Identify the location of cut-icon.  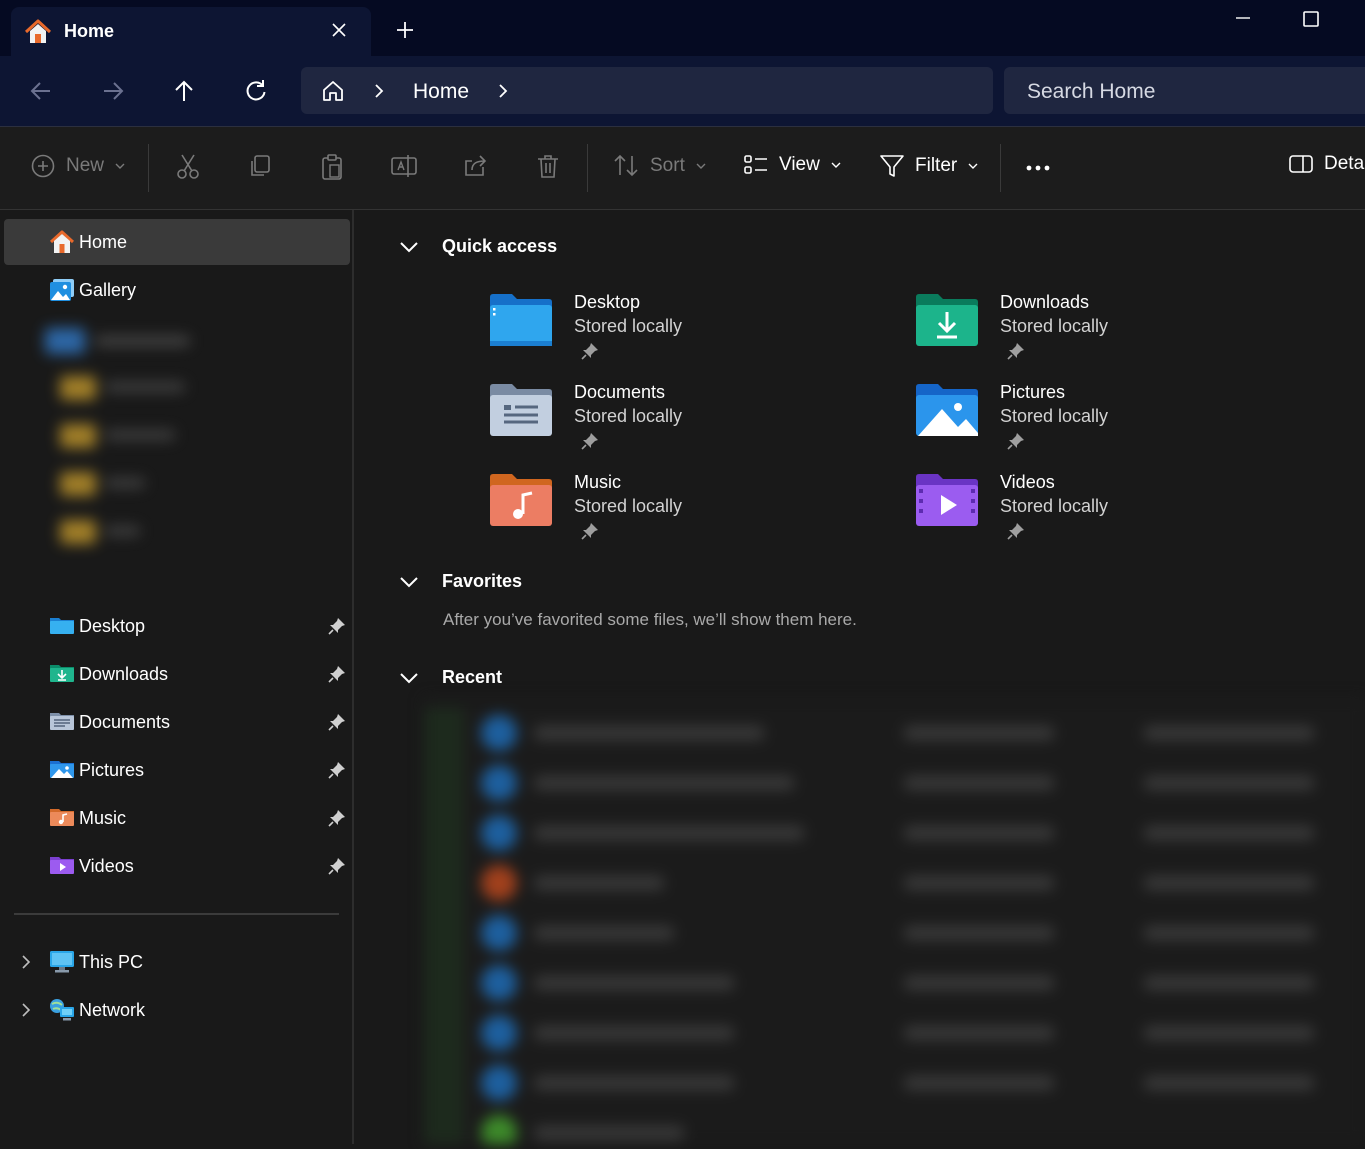
(188, 167).